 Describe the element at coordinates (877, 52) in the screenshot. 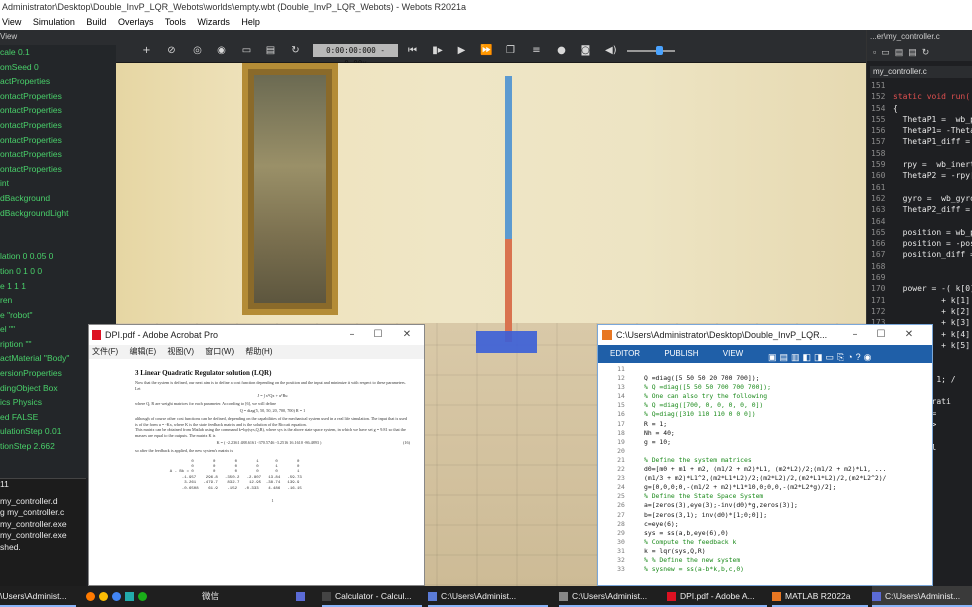

I see `new-file-icon: ▫` at that location.